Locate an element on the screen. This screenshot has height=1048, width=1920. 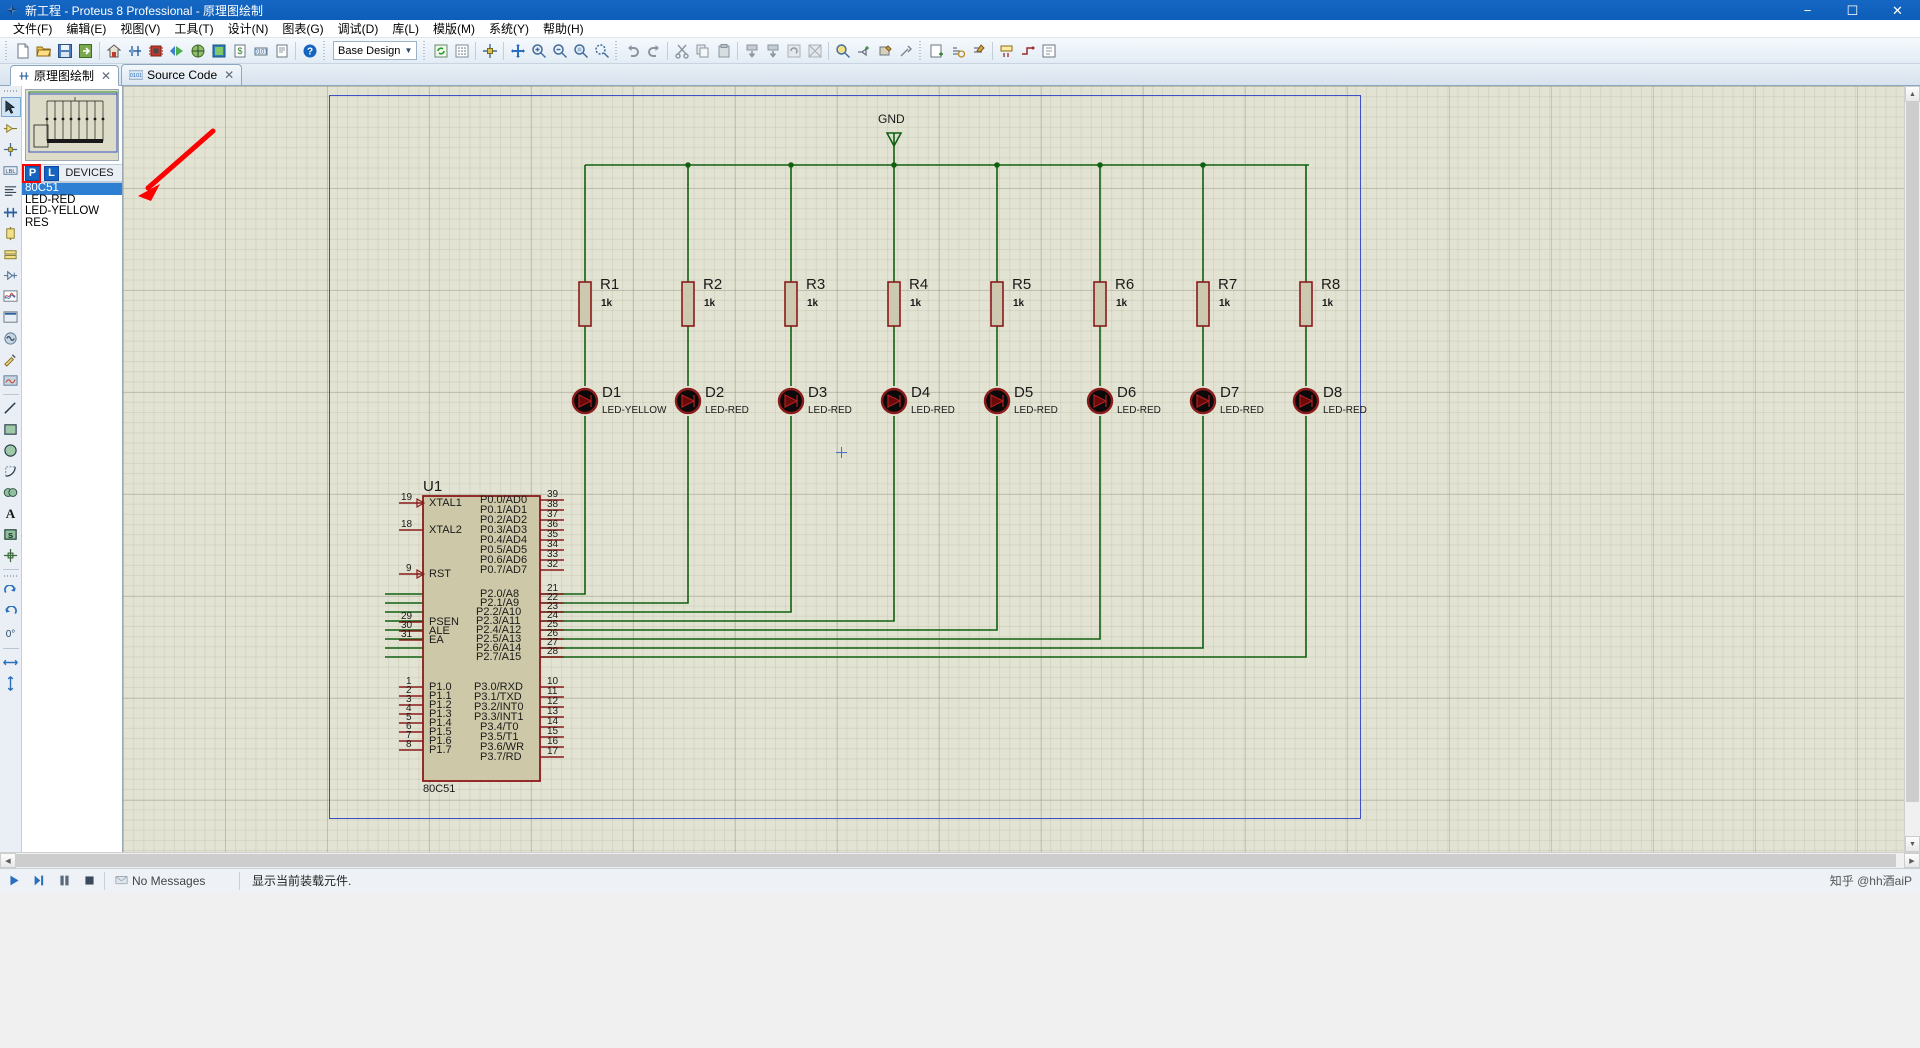
symbol-tool-icon: S is located at coordinates (11, 534).